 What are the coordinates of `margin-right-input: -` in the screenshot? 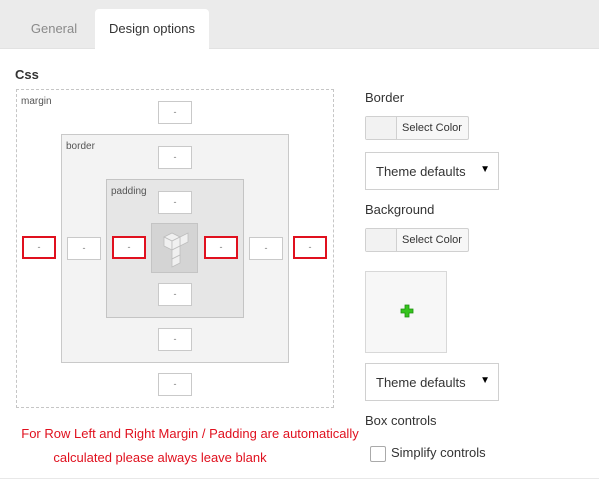 It's located at (310, 247).